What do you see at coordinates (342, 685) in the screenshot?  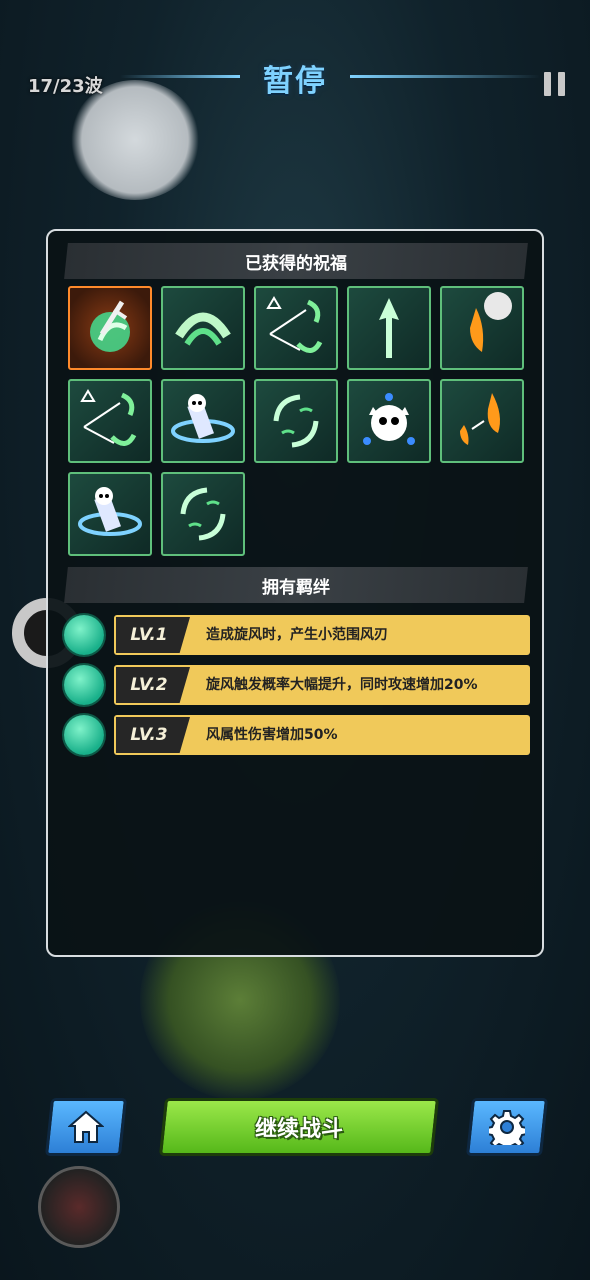 I see `bond-description: 旋风触发概率大幅提升，同时攻速增加20%` at bounding box center [342, 685].